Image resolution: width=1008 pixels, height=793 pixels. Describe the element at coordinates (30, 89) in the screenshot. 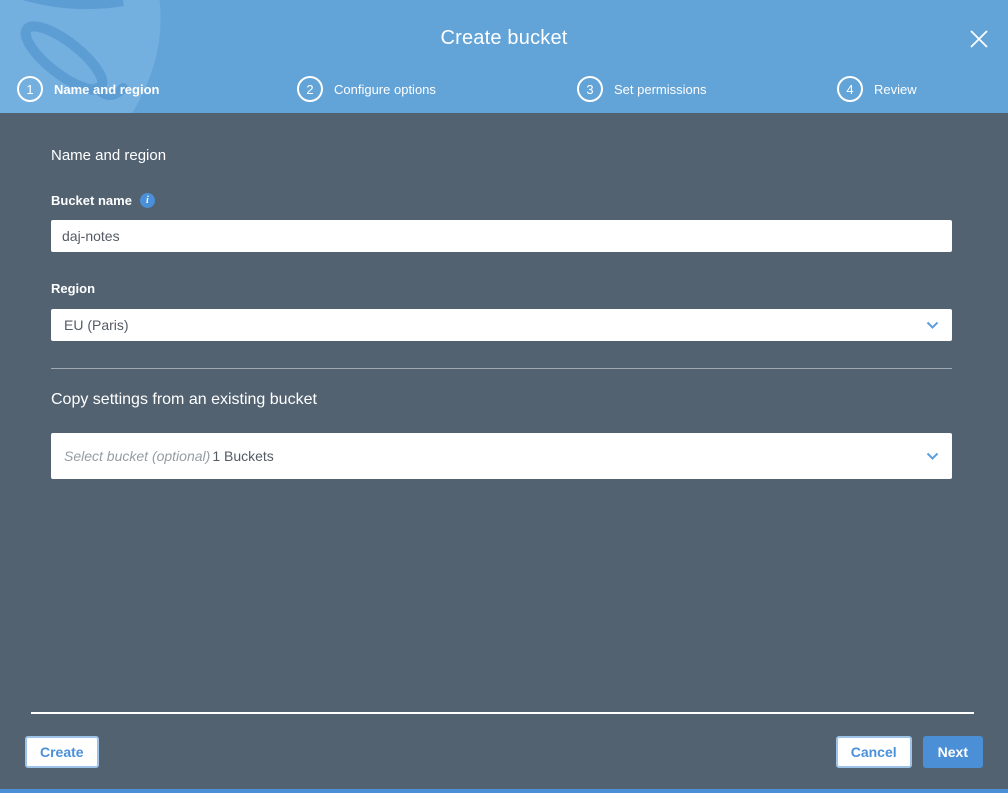

I see `step-number-badge: 1` at that location.